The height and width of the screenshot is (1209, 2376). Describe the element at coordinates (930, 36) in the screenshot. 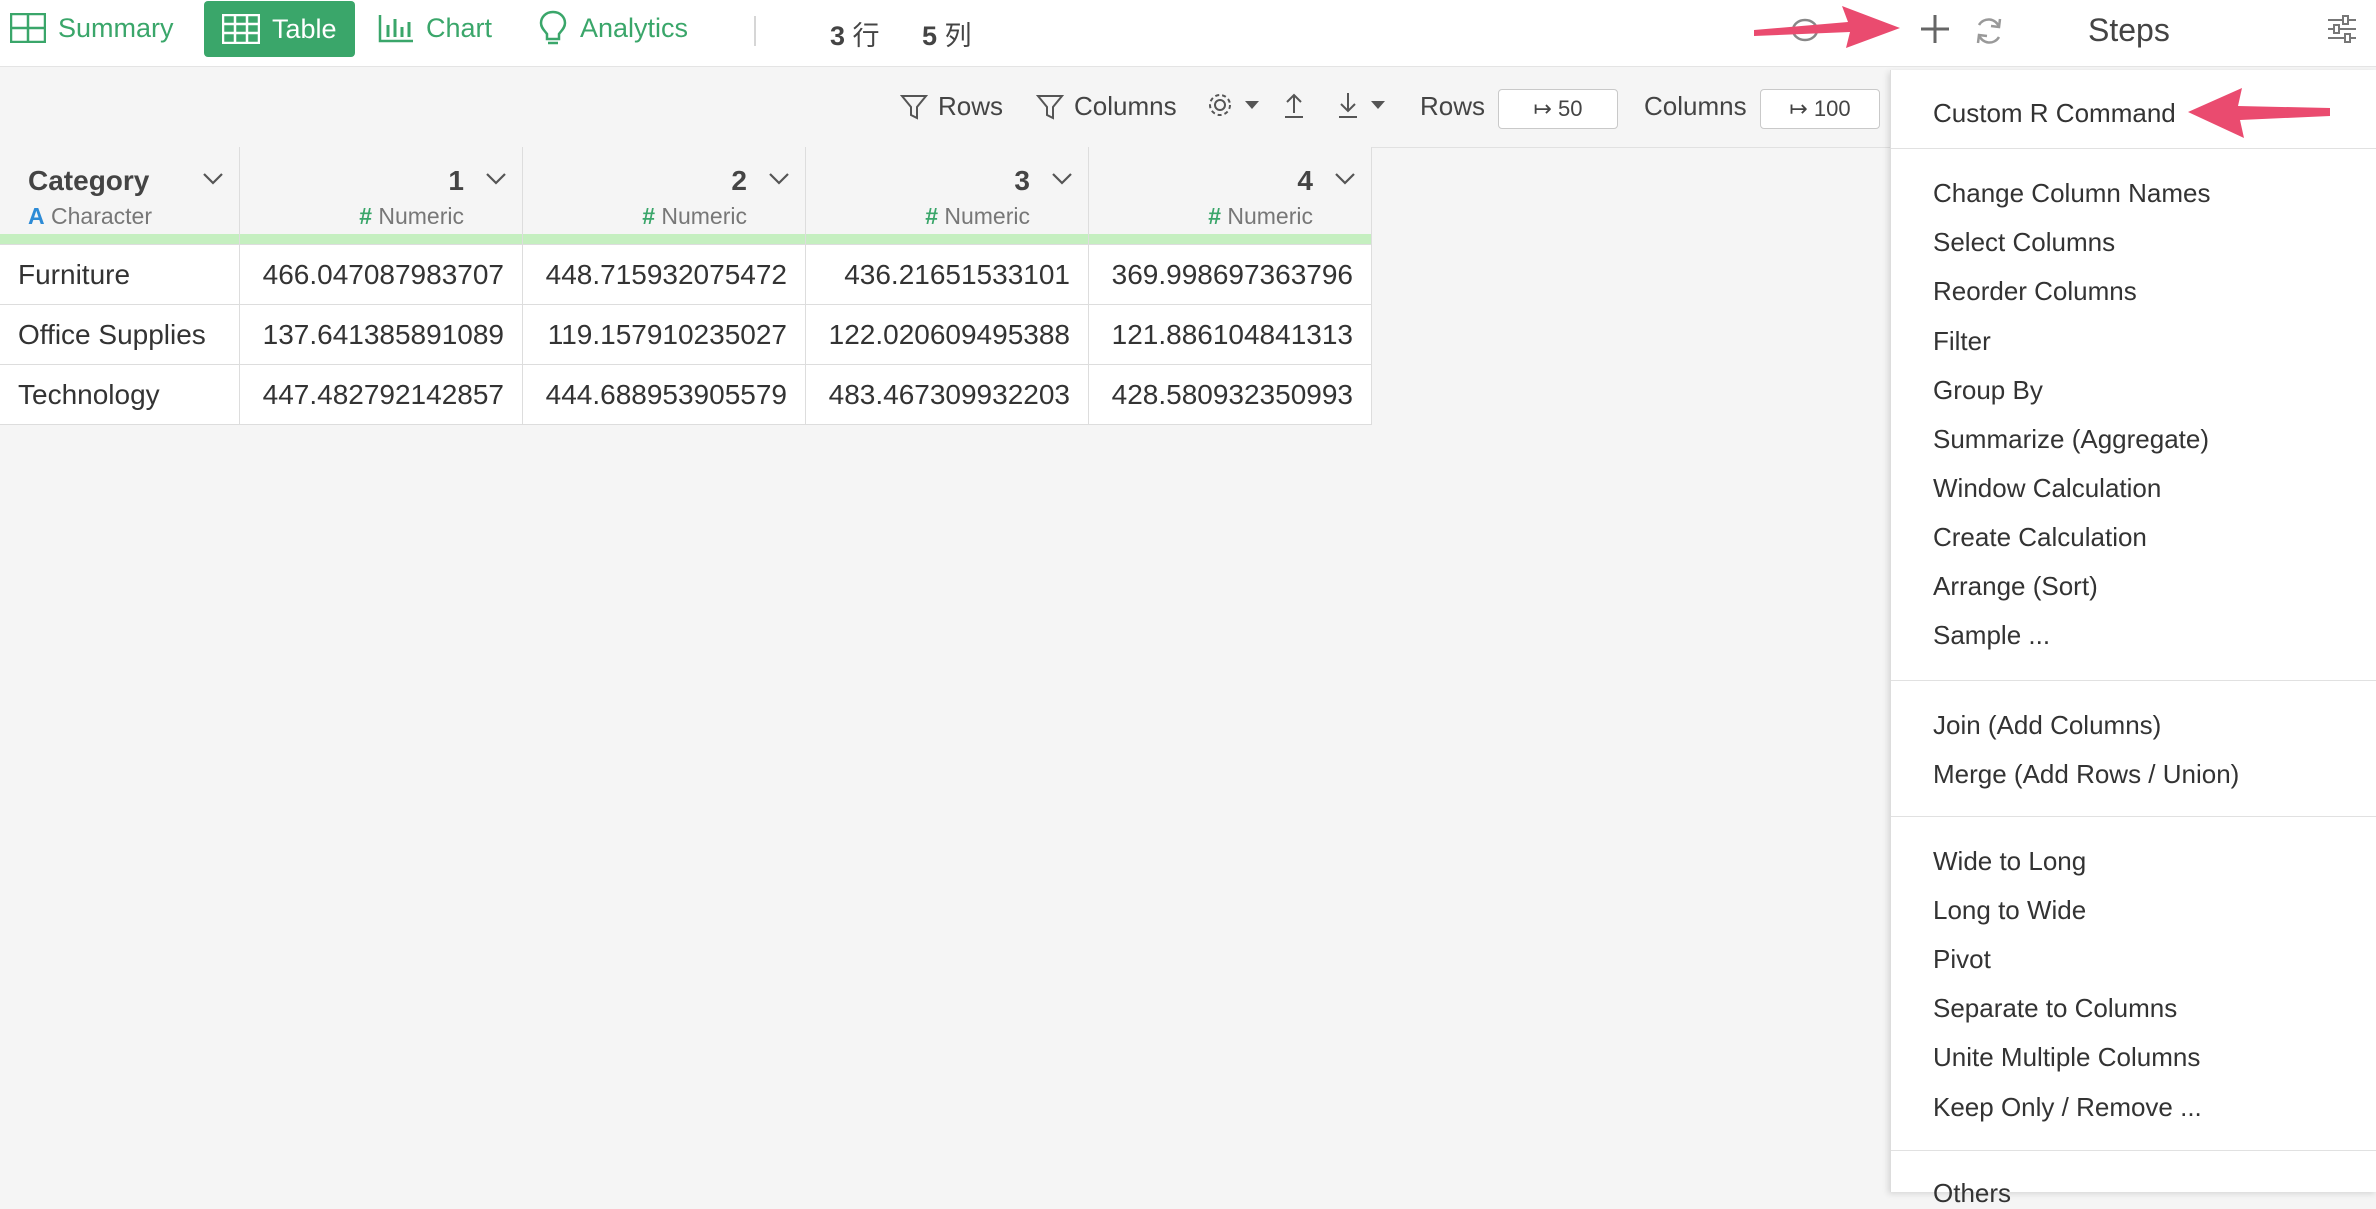

I see `column-count-value: 5` at that location.